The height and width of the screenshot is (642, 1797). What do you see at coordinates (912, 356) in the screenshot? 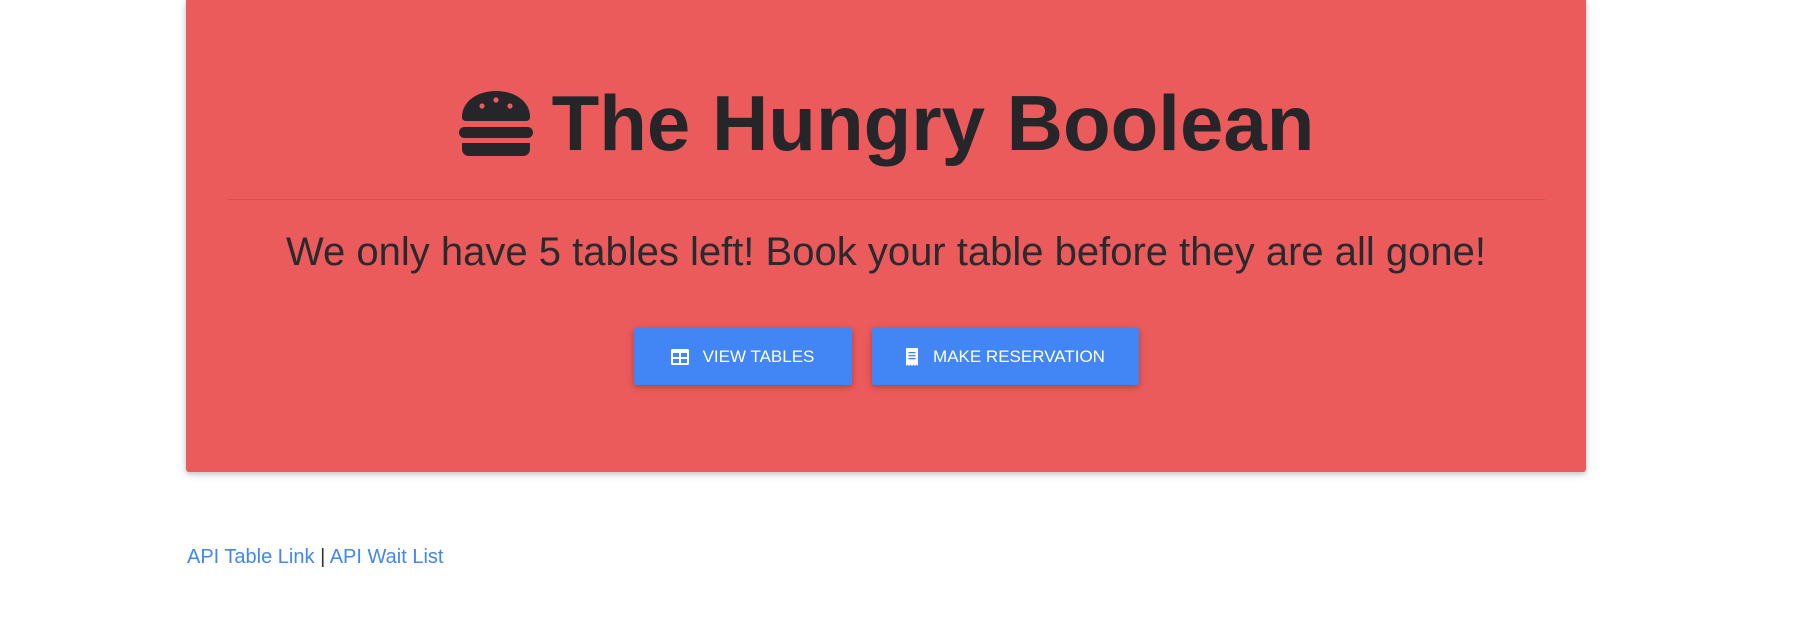
I see `receipt-icon` at bounding box center [912, 356].